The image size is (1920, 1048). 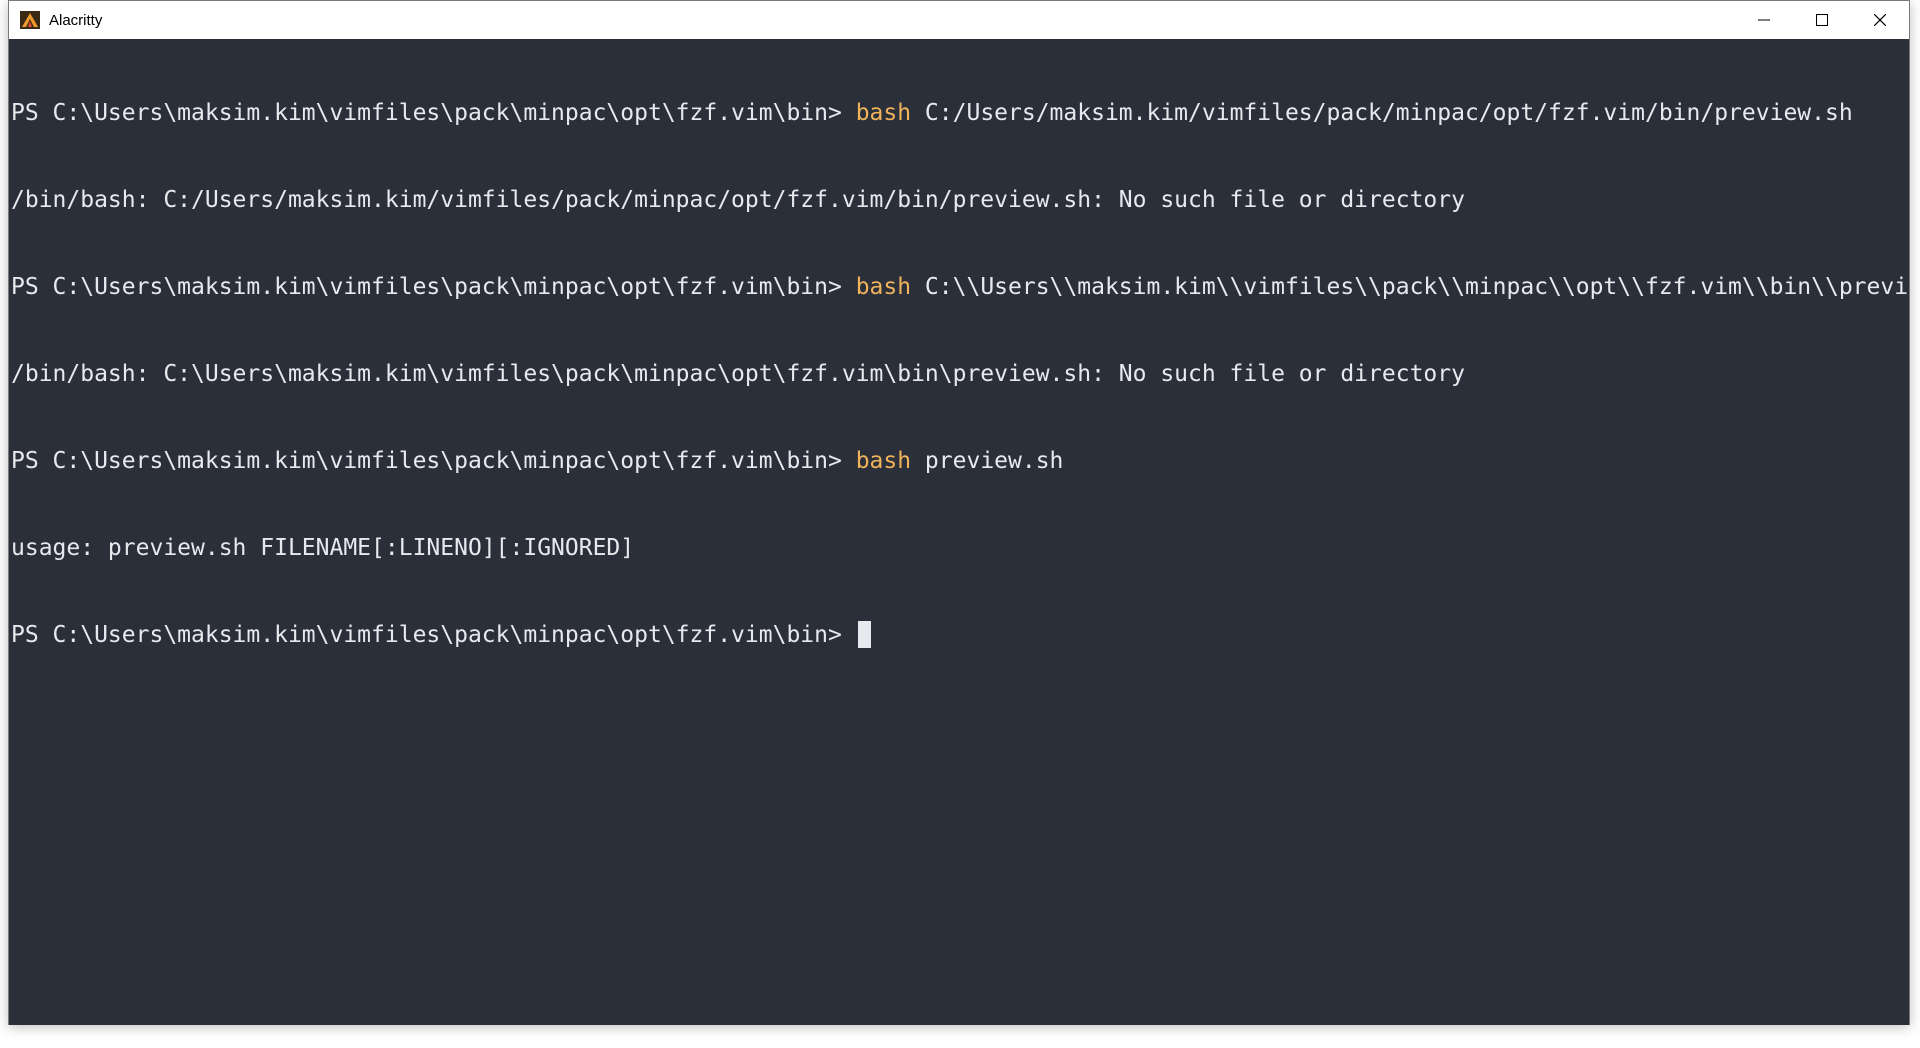 I want to click on maximize-icon, so click(x=1822, y=20).